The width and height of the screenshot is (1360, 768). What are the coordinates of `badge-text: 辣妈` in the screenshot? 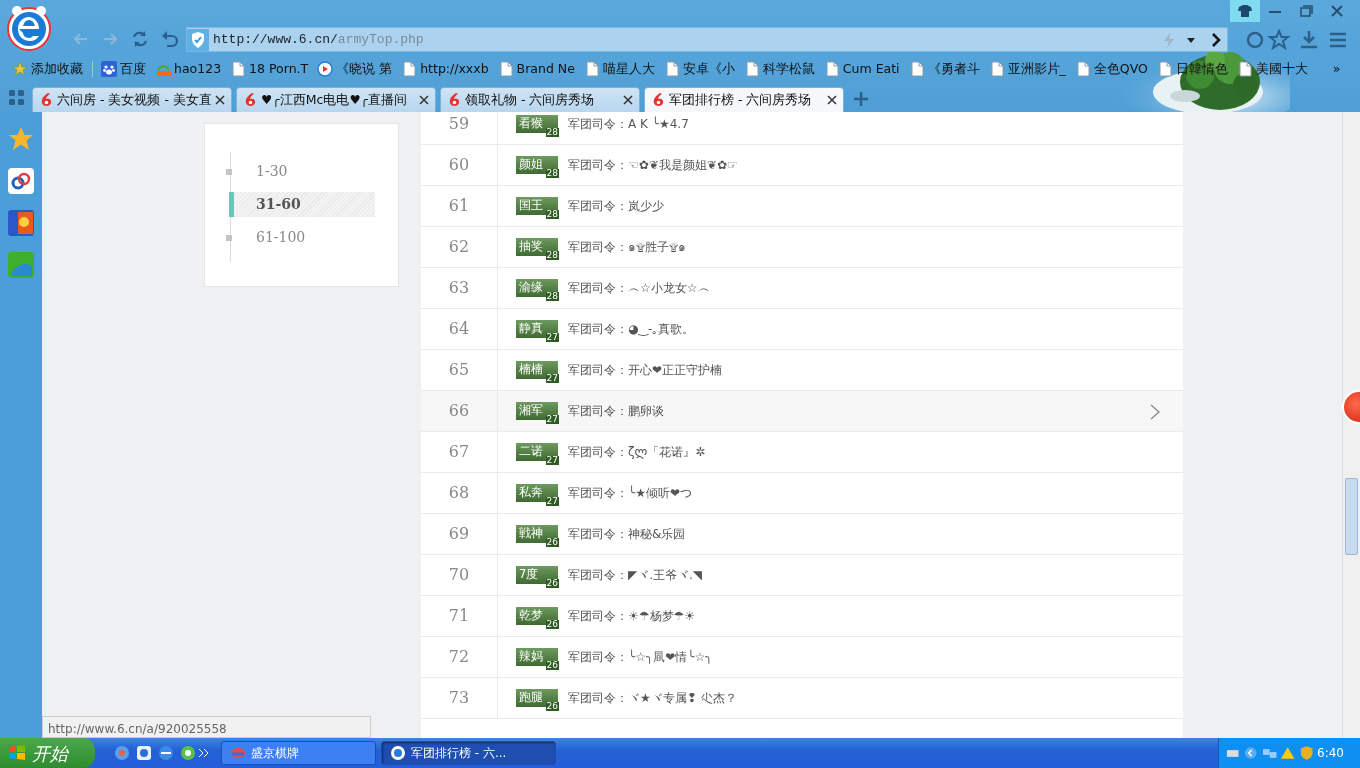 It's located at (531, 656).